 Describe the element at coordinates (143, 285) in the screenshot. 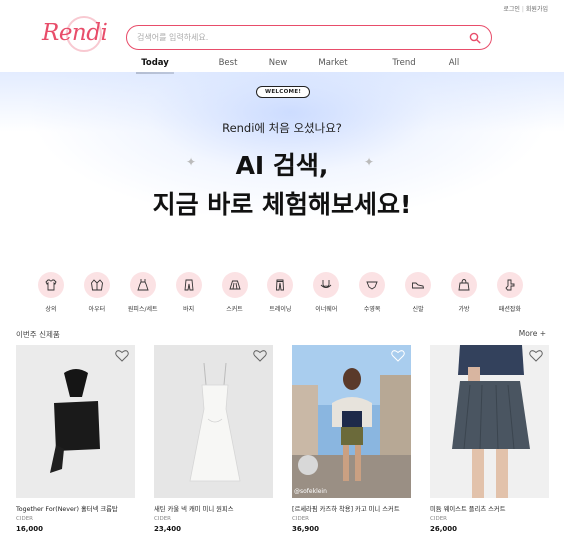

I see `dress-icon` at that location.